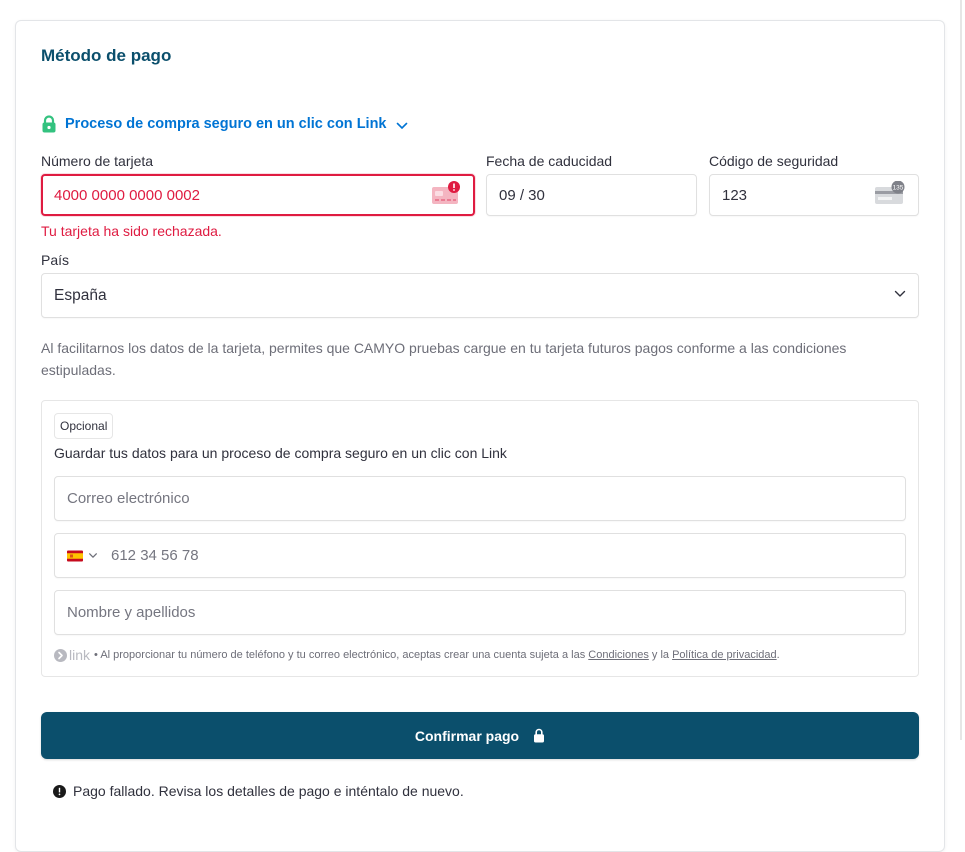  Describe the element at coordinates (127, 195) in the screenshot. I see `card-number-value: 4000 0000 0000 0002` at that location.